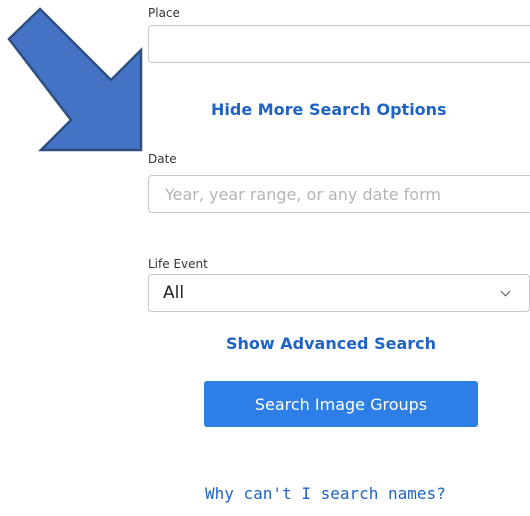  I want to click on search-image-groups-button: Search Image Groups, so click(341, 404).